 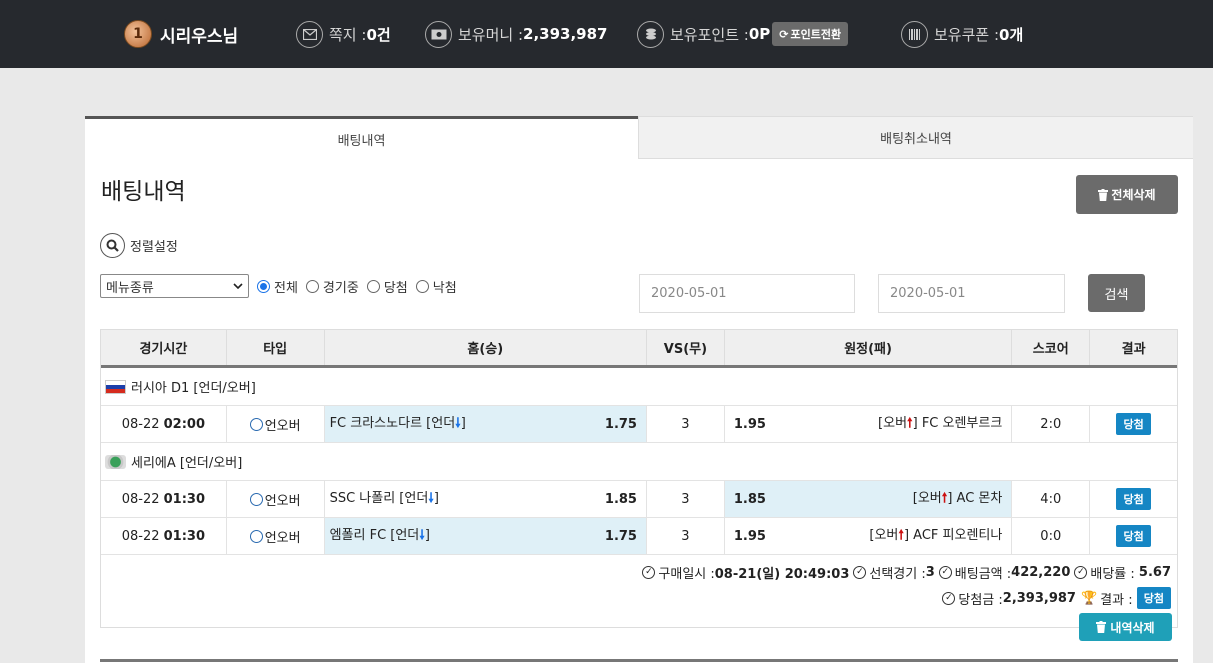 I want to click on trophy-icon: 🏆, so click(x=1089, y=598).